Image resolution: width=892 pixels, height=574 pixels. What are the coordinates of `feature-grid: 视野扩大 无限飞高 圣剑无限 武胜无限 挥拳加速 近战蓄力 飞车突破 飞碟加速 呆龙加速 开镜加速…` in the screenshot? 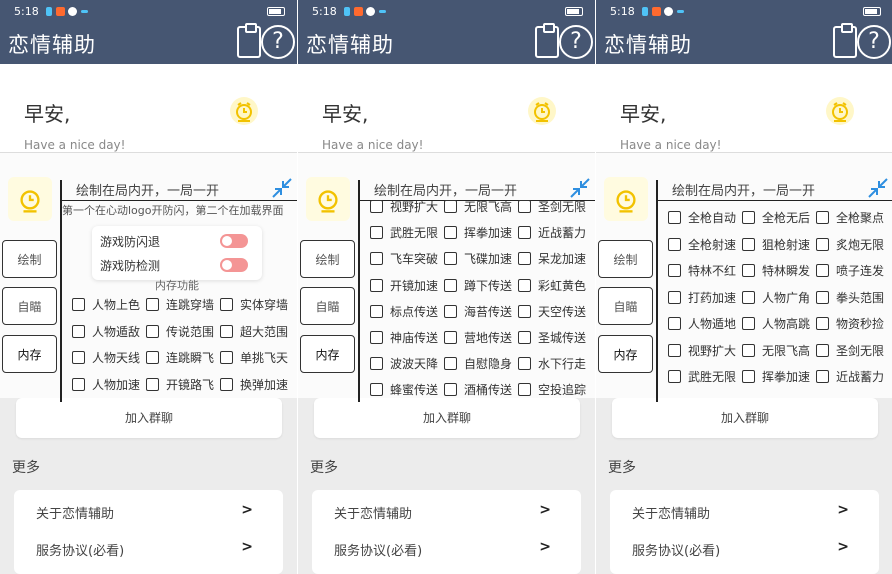 It's located at (481, 276).